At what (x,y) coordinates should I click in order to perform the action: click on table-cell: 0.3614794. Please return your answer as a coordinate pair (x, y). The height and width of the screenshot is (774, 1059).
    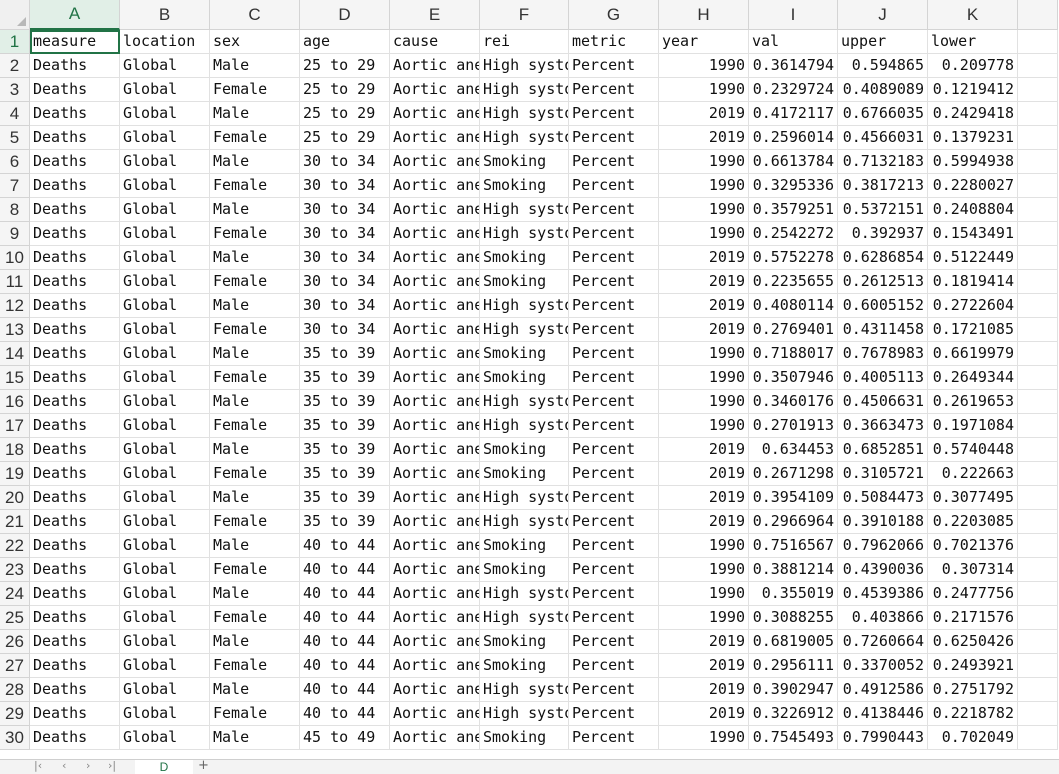
    Looking at the image, I should click on (793, 66).